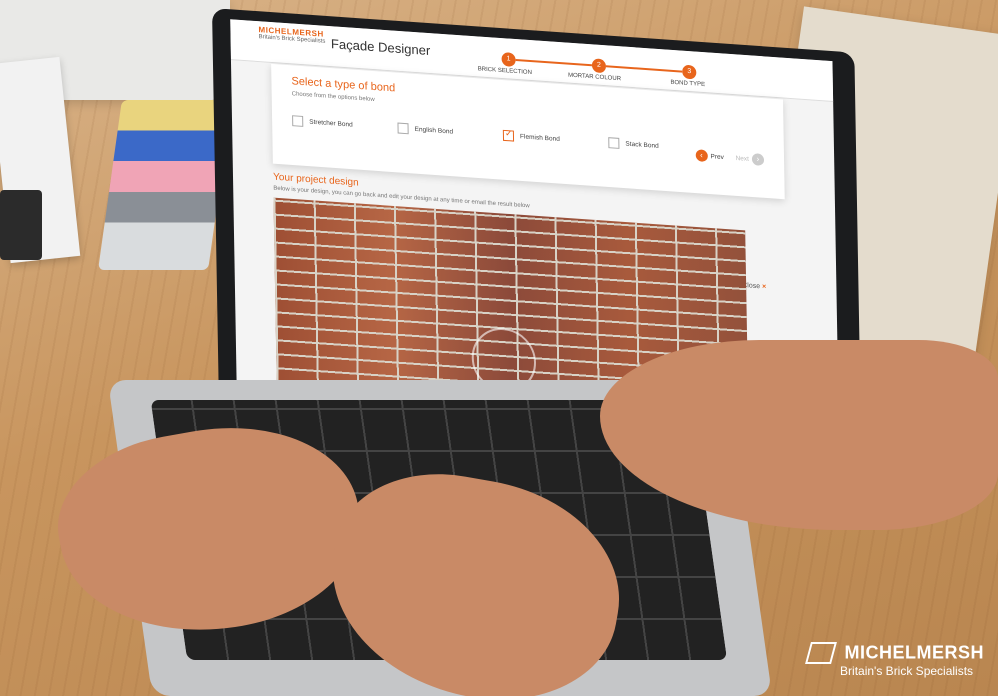 Image resolution: width=998 pixels, height=696 pixels. Describe the element at coordinates (701, 156) in the screenshot. I see `chevron-left-icon: ‹` at that location.